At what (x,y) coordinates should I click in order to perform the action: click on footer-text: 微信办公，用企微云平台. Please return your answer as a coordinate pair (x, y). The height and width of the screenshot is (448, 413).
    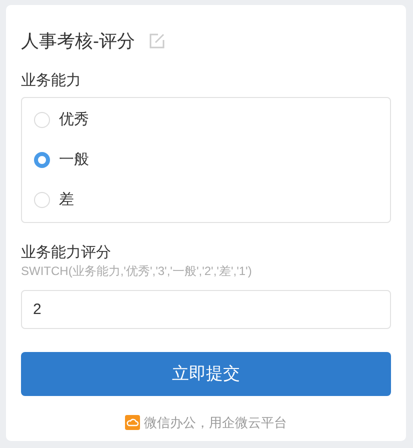
    Looking at the image, I should click on (215, 423).